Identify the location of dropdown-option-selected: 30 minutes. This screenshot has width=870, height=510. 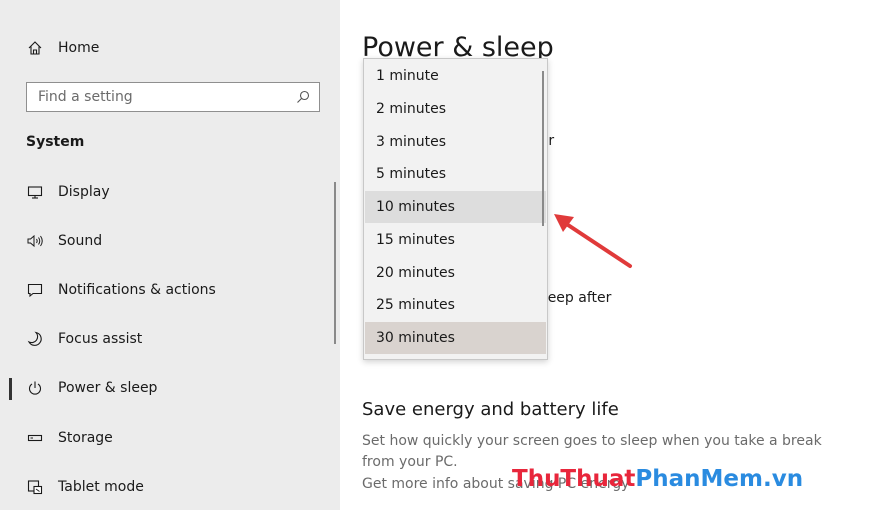
(455, 338).